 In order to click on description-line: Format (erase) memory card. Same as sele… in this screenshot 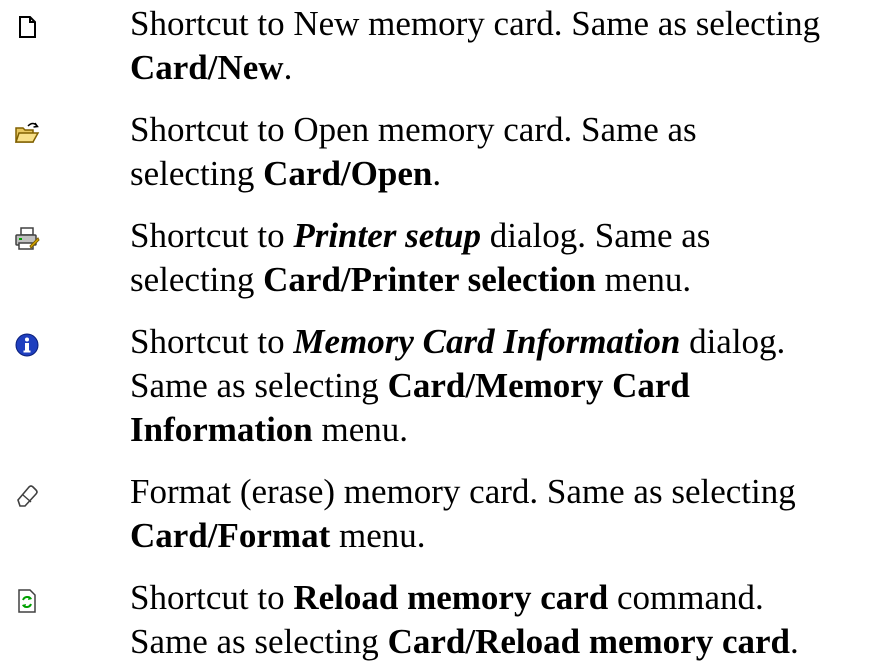, I will do `click(500, 492)`.